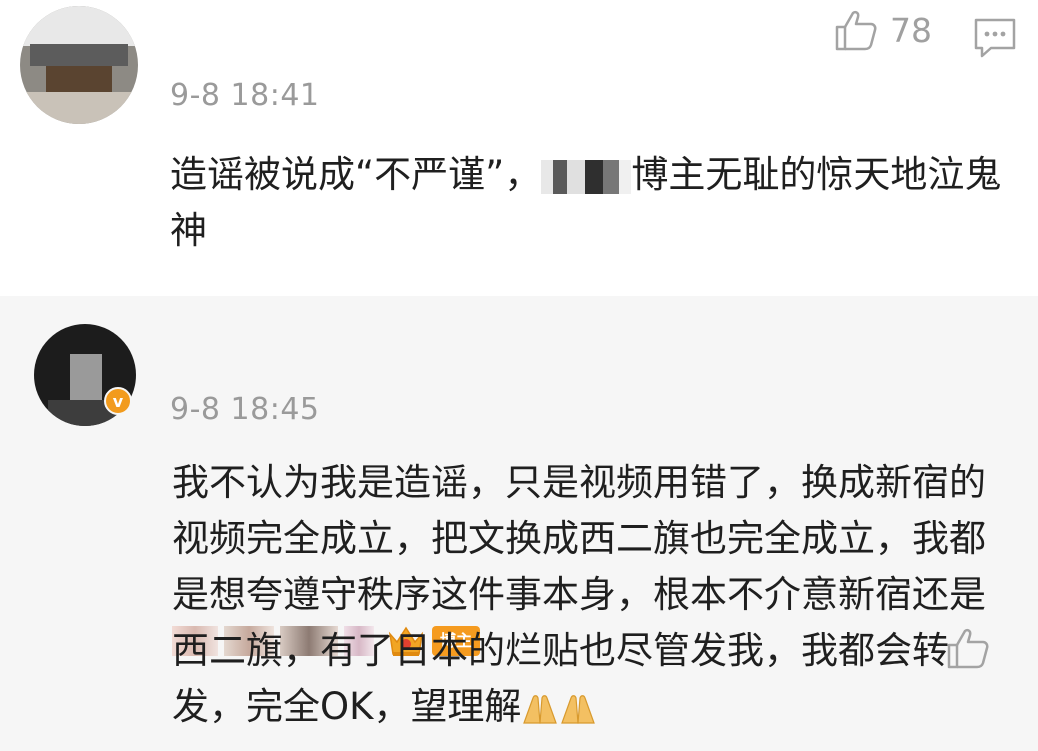  What do you see at coordinates (245, 409) in the screenshot?
I see `comment-timestamp: 9-8 18:45` at bounding box center [245, 409].